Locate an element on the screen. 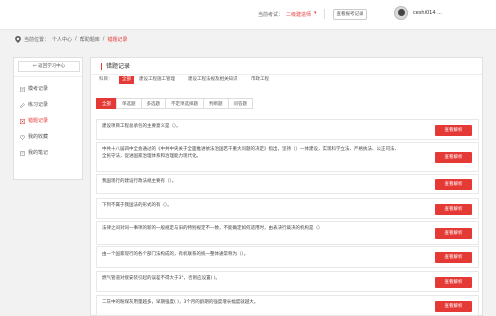 The width and height of the screenshot is (496, 316). question-text: 由一个国家现行的各个部门法构成的，有机联系的统一整体通常称为（）。 is located at coordinates (175, 254).